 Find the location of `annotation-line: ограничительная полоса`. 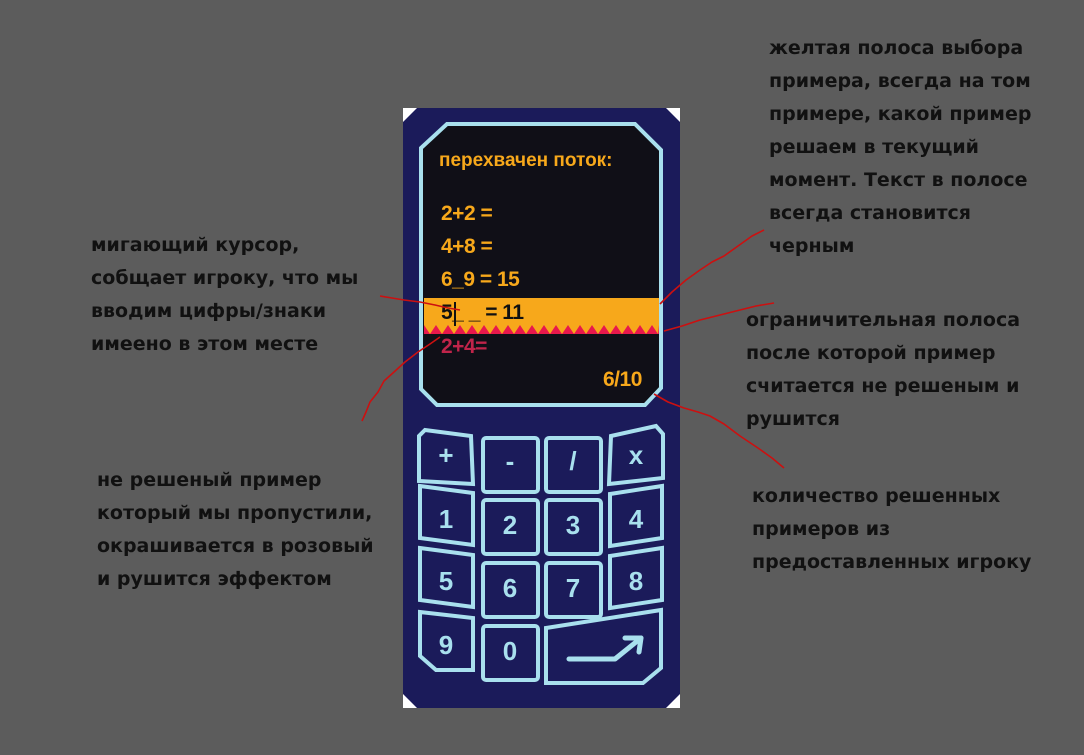

annotation-line: ограничительная полоса is located at coordinates (883, 320).